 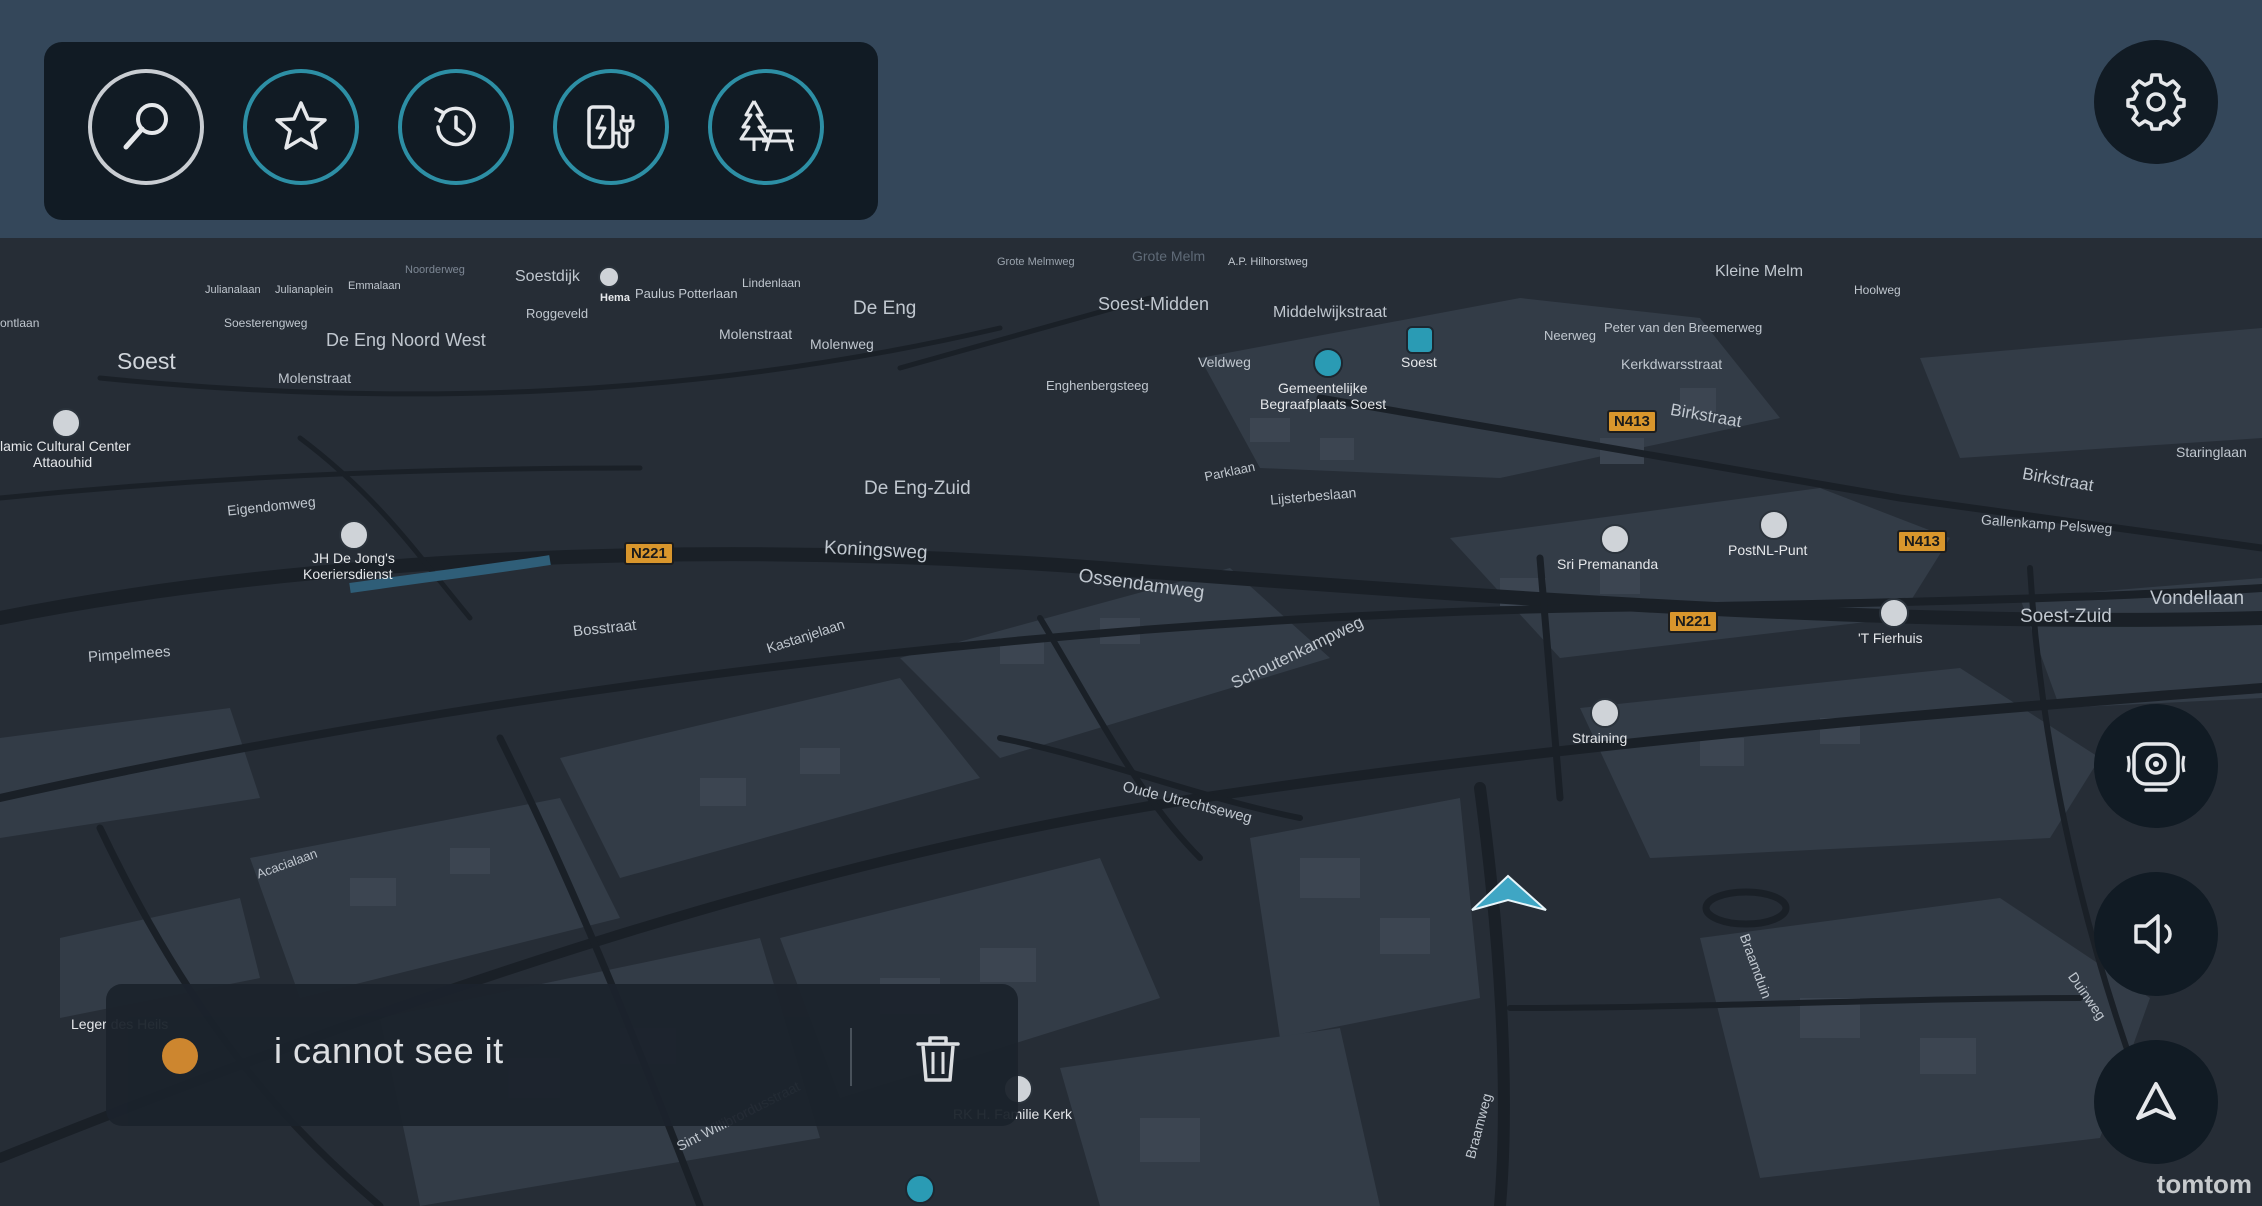 What do you see at coordinates (557, 313) in the screenshot?
I see `map-label: Roggeveld` at bounding box center [557, 313].